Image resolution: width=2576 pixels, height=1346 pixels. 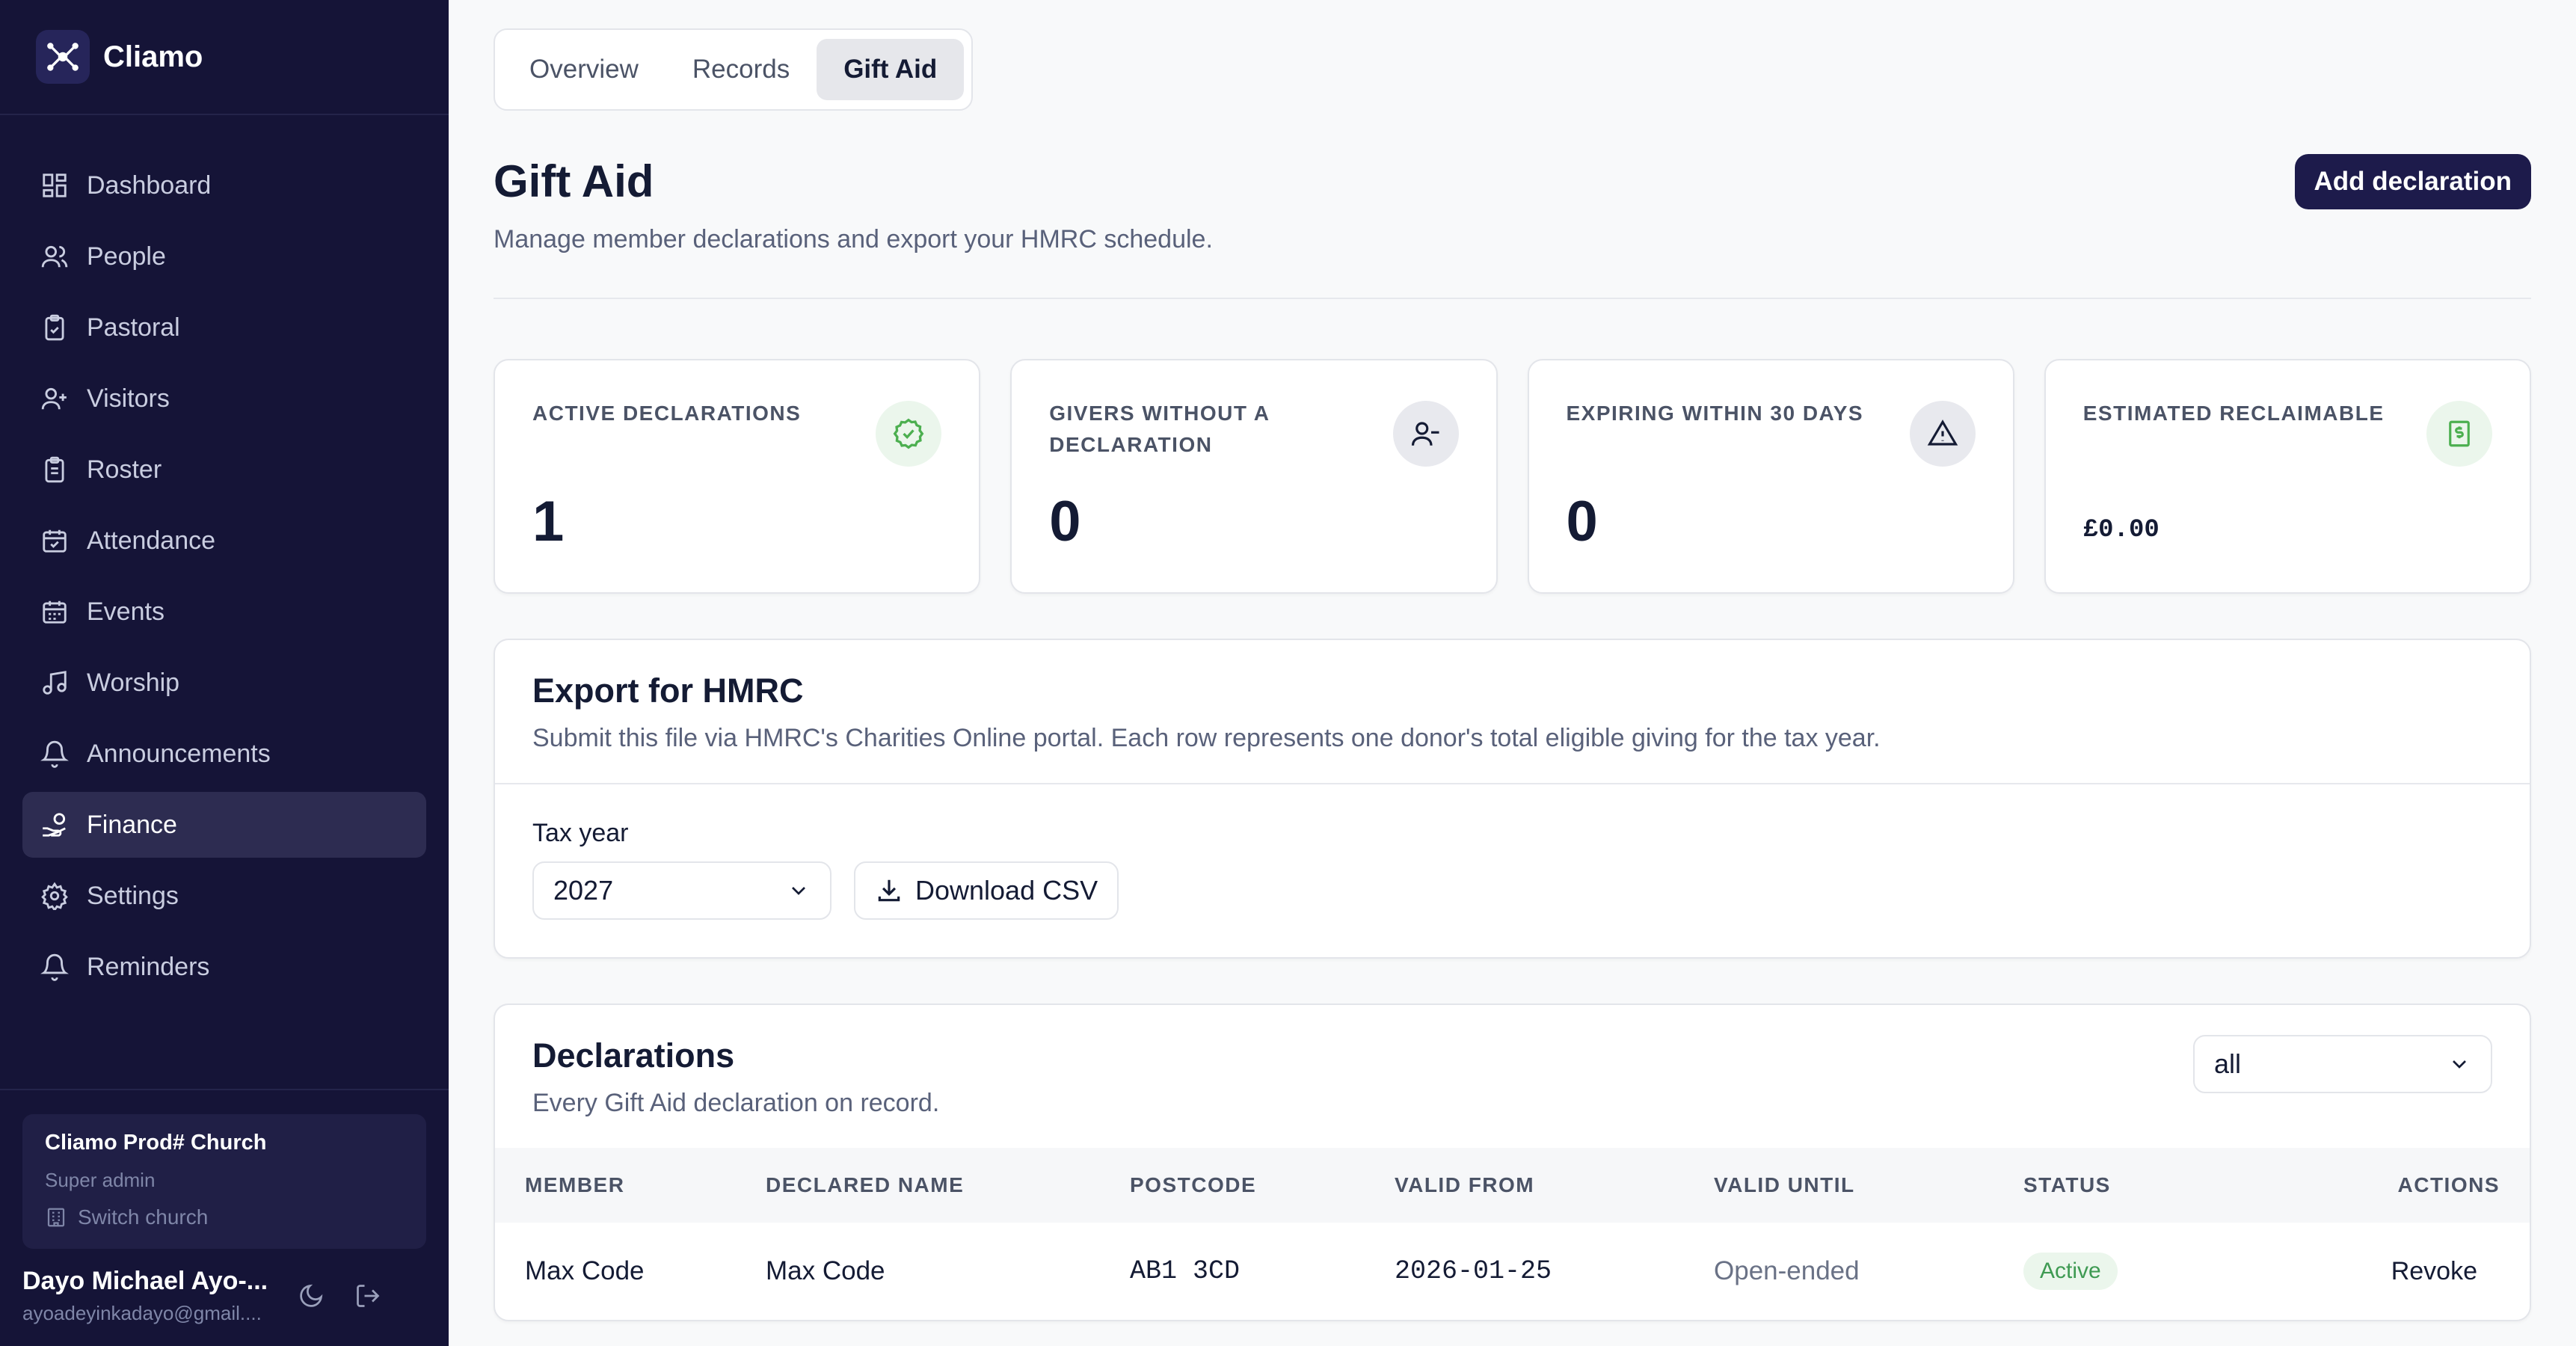 What do you see at coordinates (224, 612) in the screenshot?
I see `sidebar-item-events: Events` at bounding box center [224, 612].